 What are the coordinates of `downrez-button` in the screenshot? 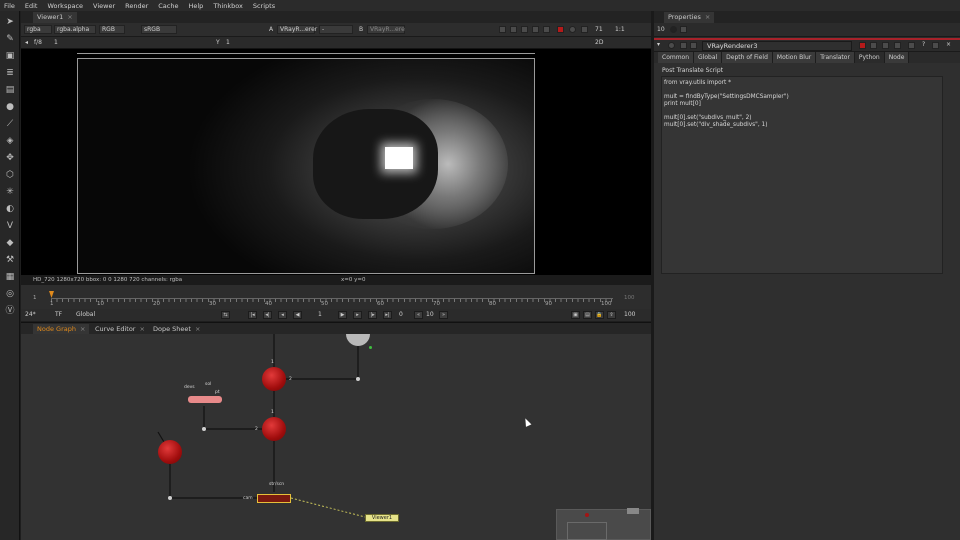 It's located at (524, 29).